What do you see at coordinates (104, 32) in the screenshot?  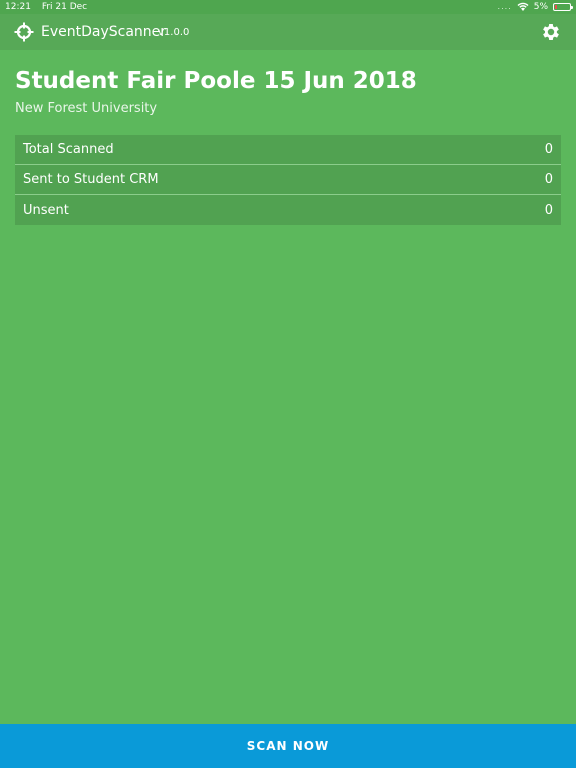 I see `app-title: EventDayScanner` at bounding box center [104, 32].